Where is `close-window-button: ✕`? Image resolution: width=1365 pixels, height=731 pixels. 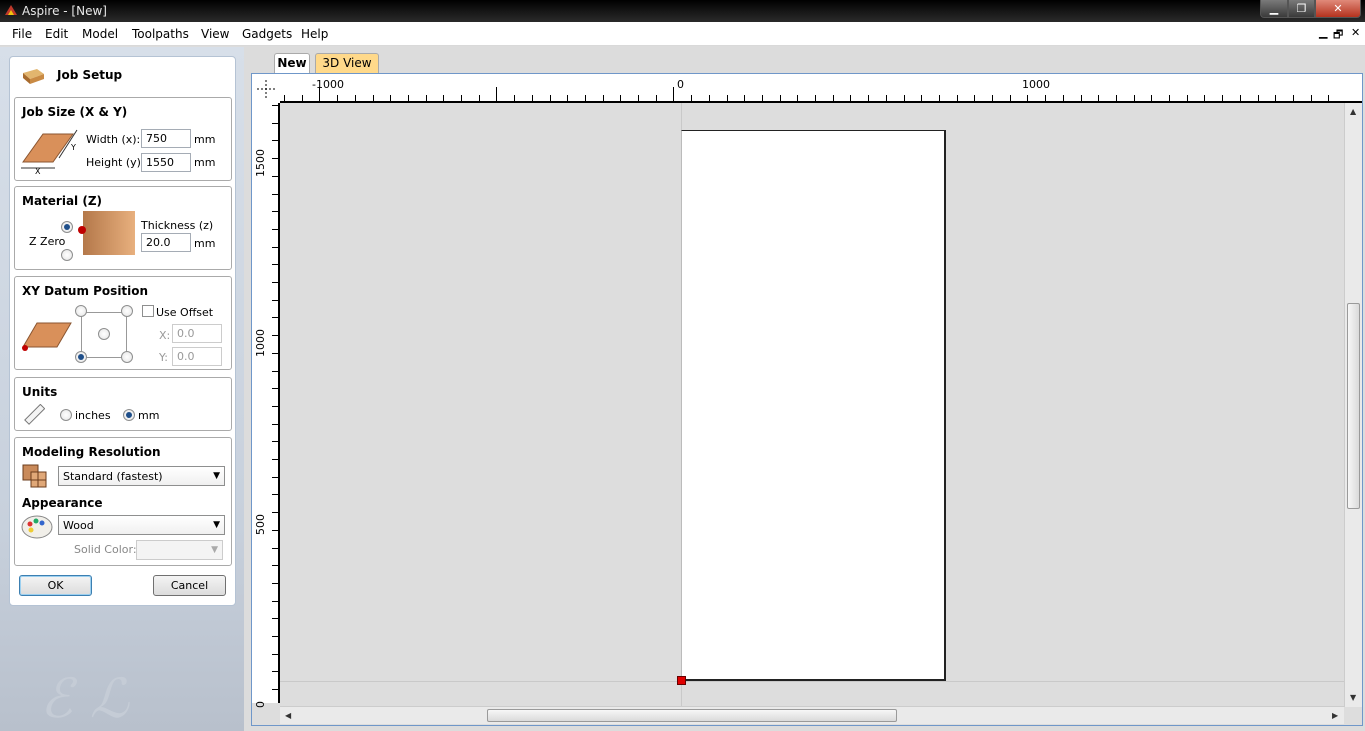
close-window-button: ✕ is located at coordinates (1338, 9).